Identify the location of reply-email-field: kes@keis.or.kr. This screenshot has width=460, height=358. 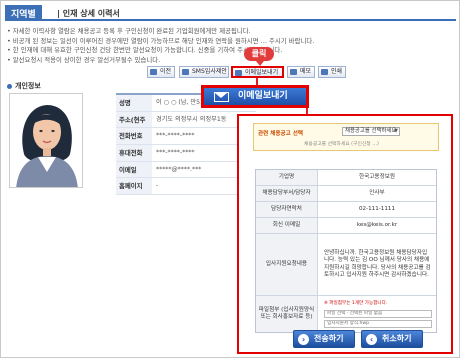
(377, 225).